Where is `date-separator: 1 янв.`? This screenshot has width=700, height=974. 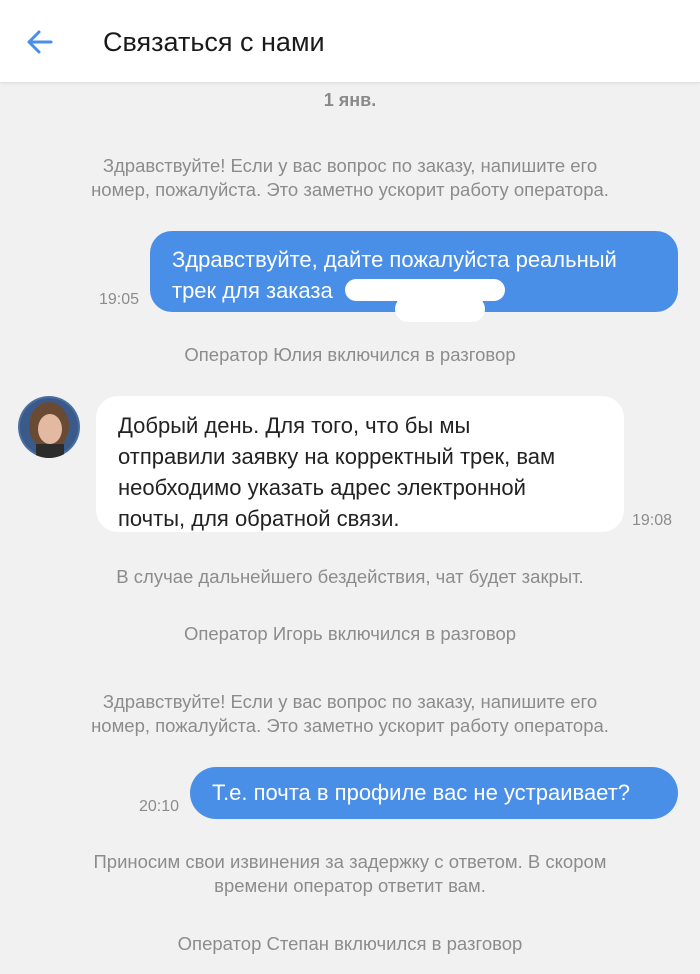 date-separator: 1 янв. is located at coordinates (350, 100).